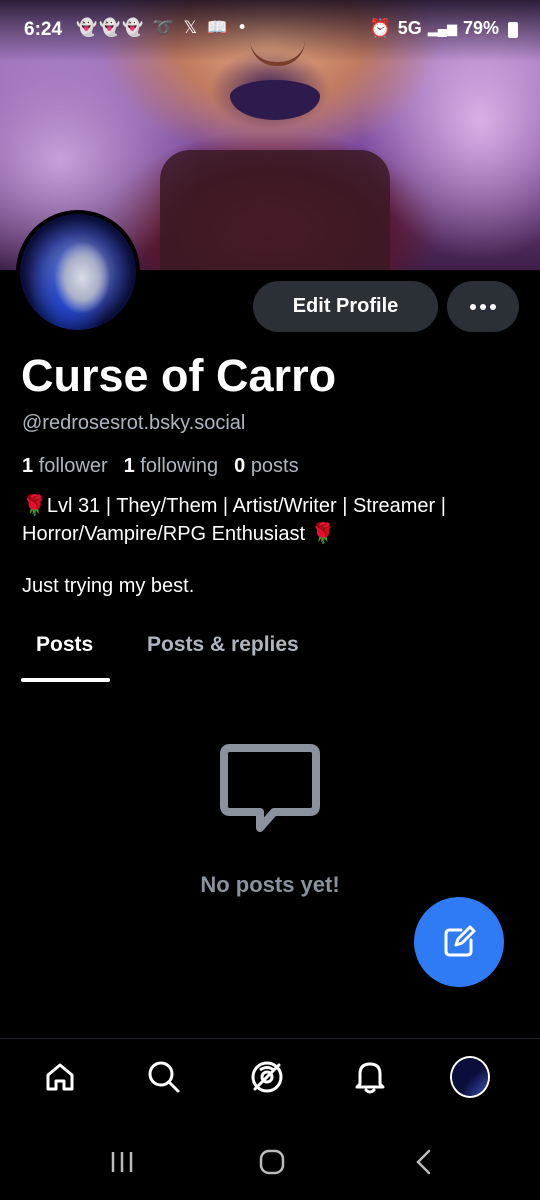 This screenshot has width=540, height=1200. Describe the element at coordinates (424, 1162) in the screenshot. I see `back-icon` at that location.